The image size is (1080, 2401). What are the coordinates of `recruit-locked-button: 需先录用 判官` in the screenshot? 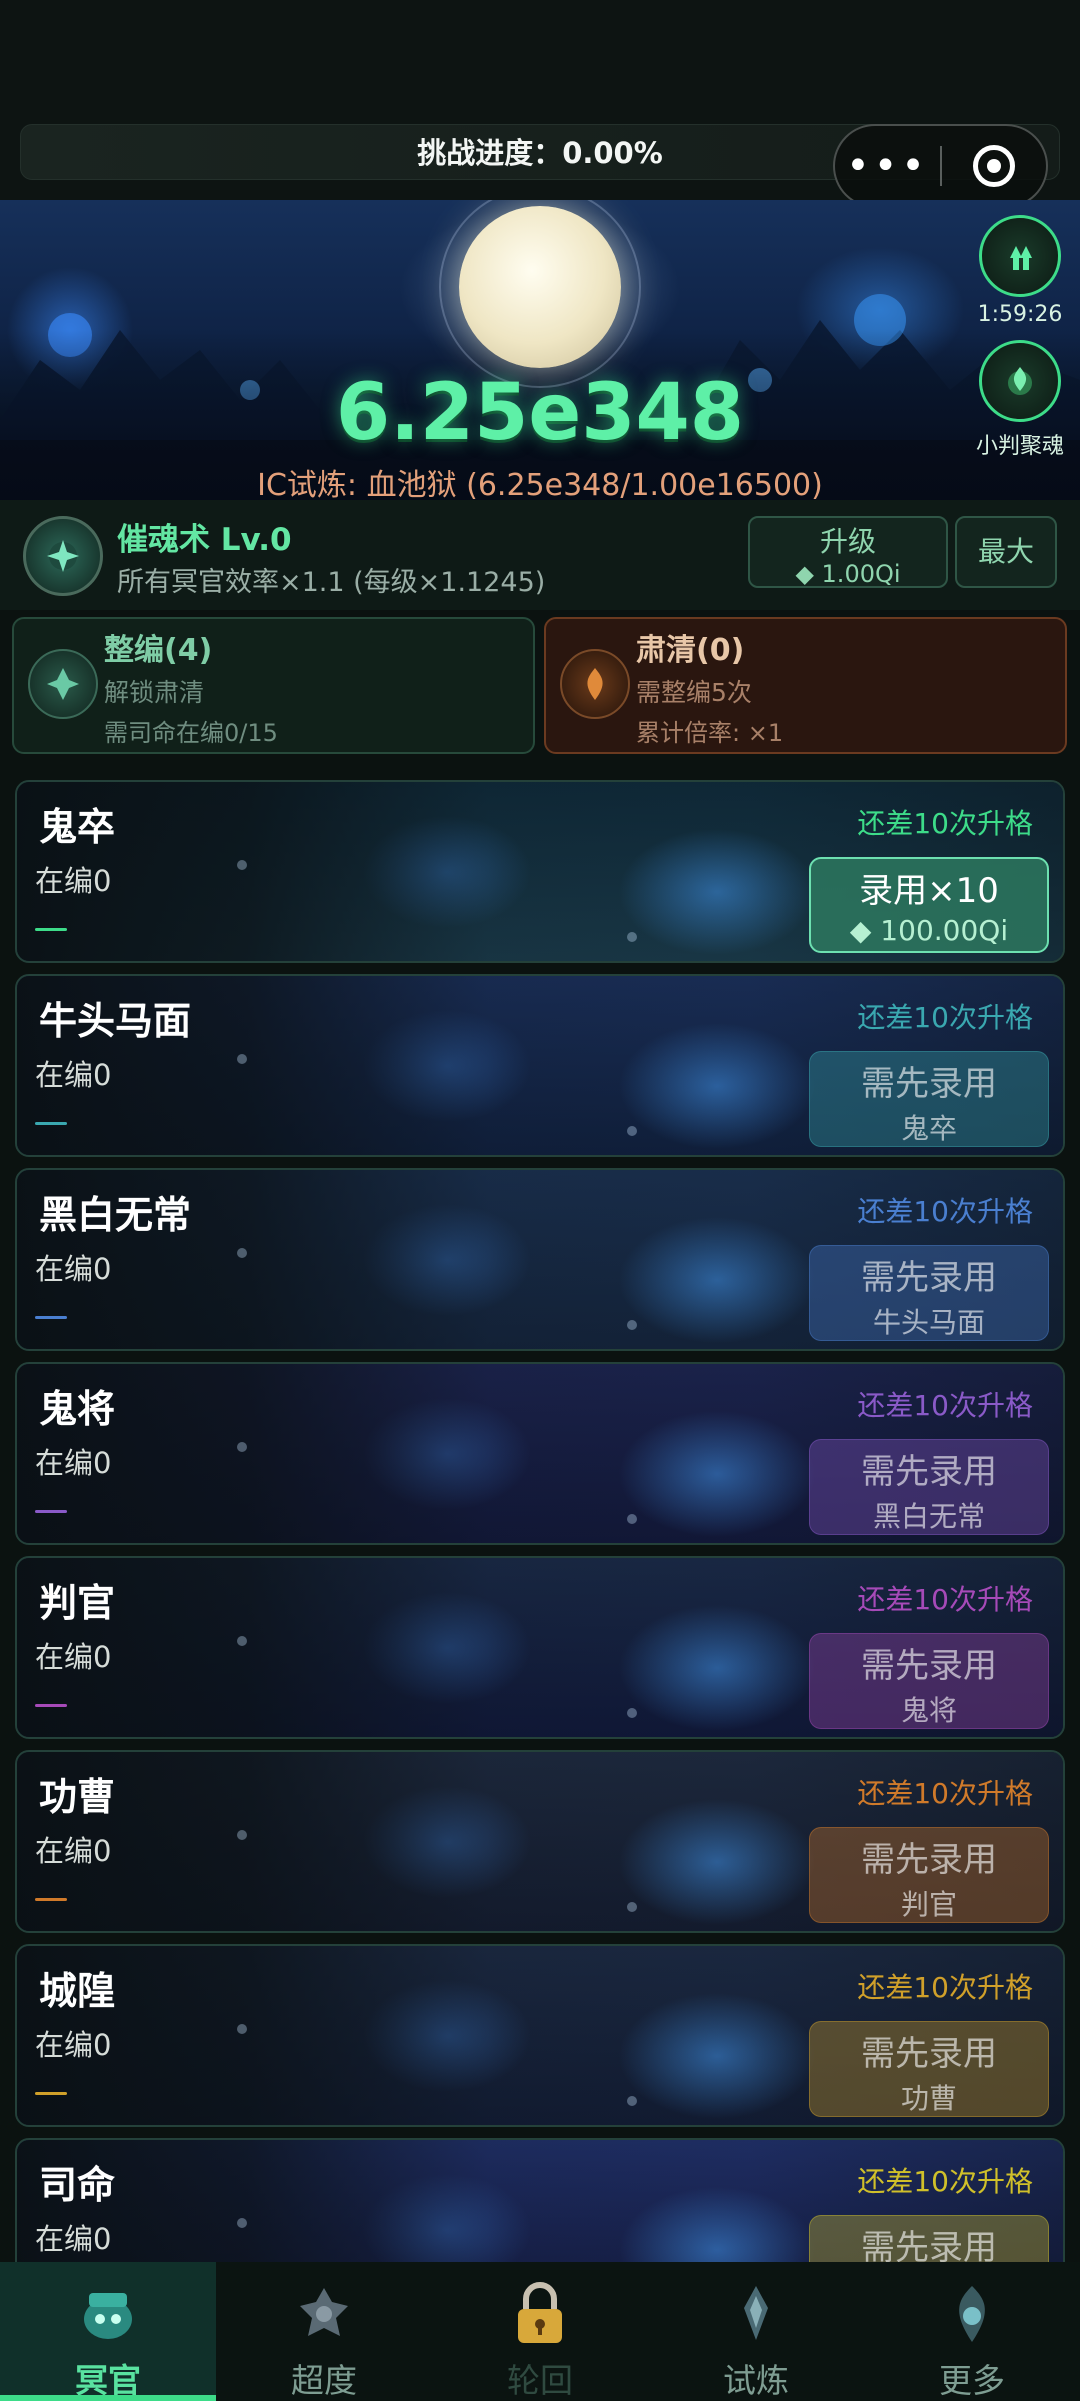 It's located at (929, 1875).